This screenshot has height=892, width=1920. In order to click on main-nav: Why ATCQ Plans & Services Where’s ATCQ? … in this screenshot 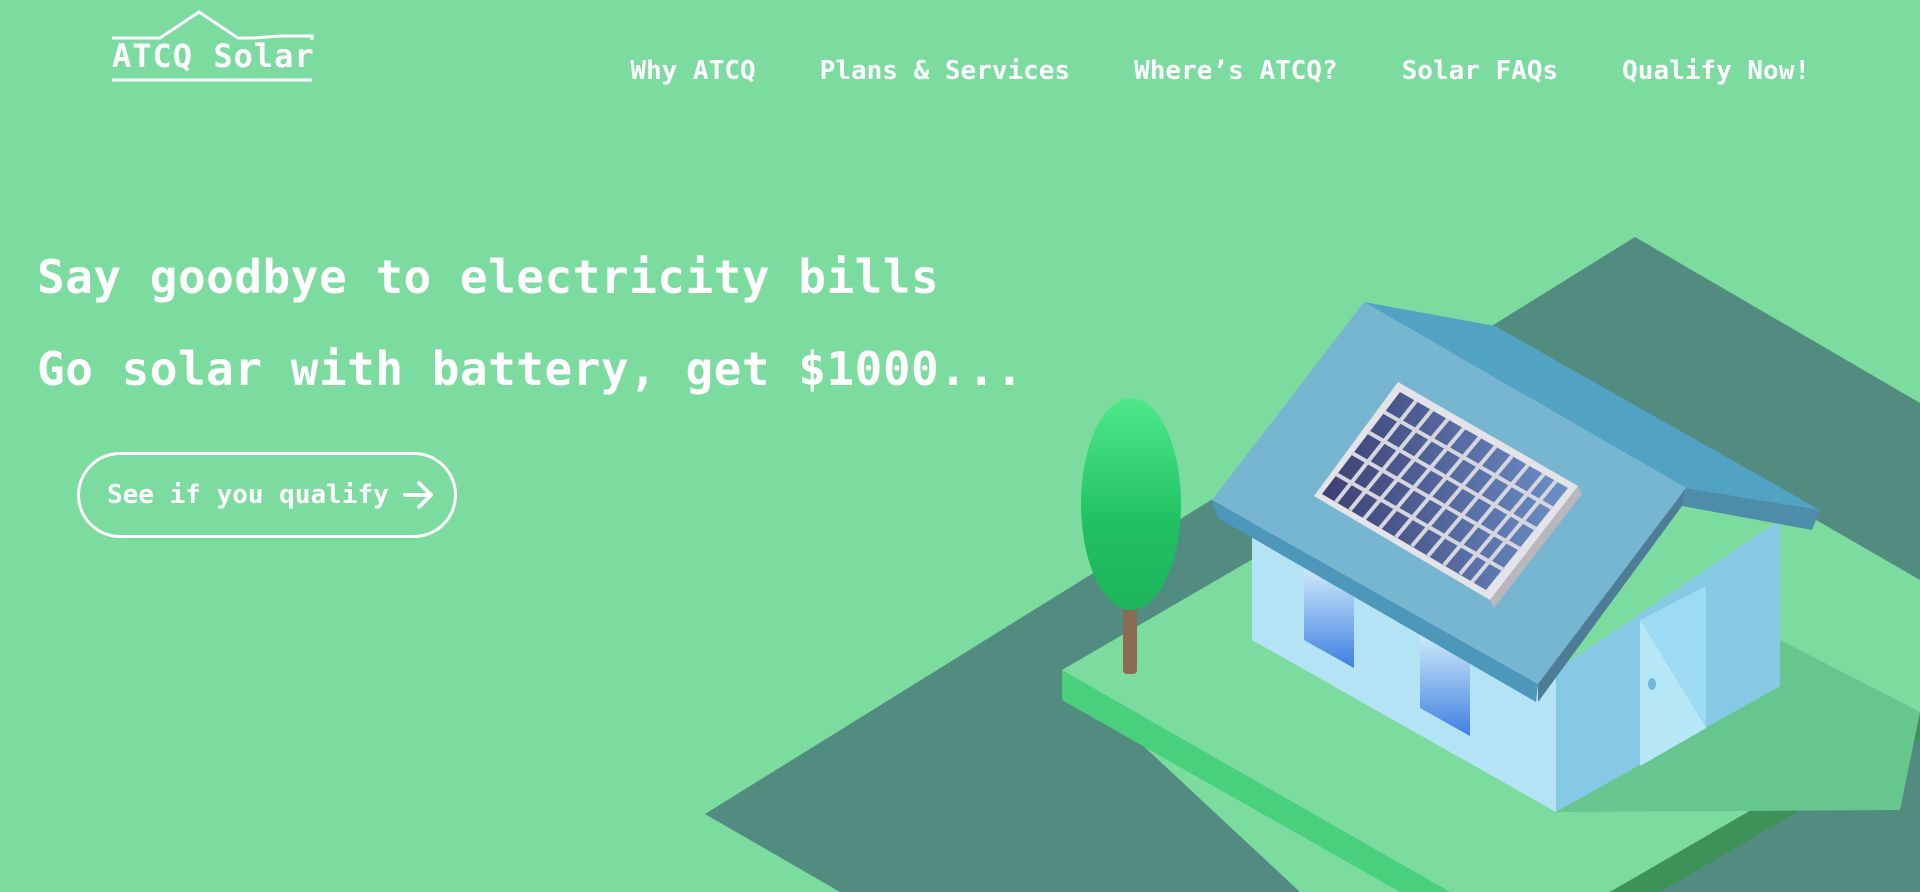, I will do `click(1220, 71)`.